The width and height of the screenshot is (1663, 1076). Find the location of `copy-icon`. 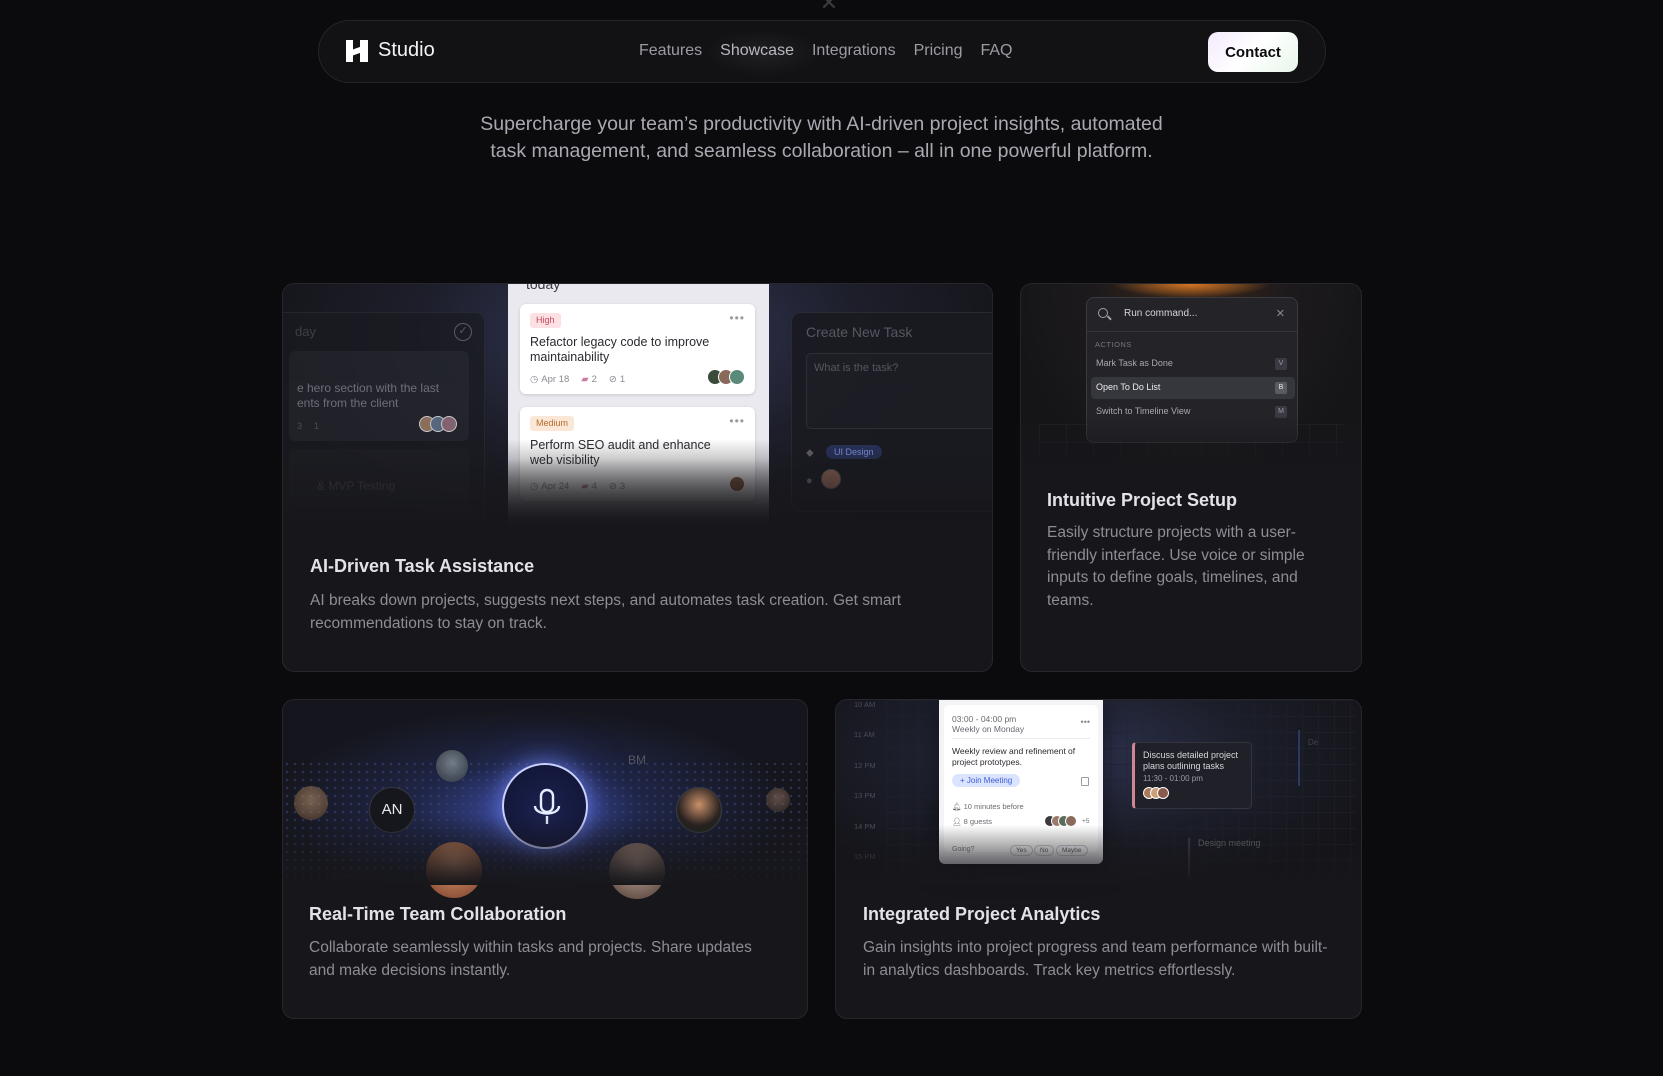

copy-icon is located at coordinates (1085, 781).